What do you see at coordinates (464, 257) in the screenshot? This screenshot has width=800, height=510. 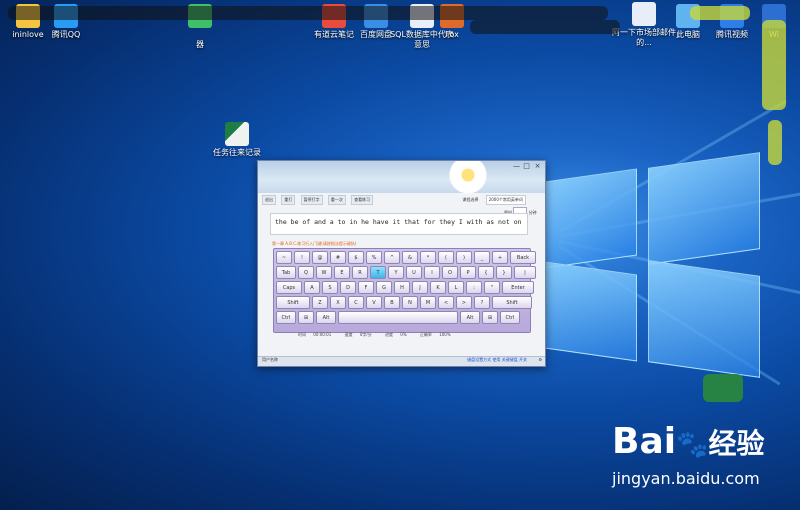 I see `key-): )` at bounding box center [464, 257].